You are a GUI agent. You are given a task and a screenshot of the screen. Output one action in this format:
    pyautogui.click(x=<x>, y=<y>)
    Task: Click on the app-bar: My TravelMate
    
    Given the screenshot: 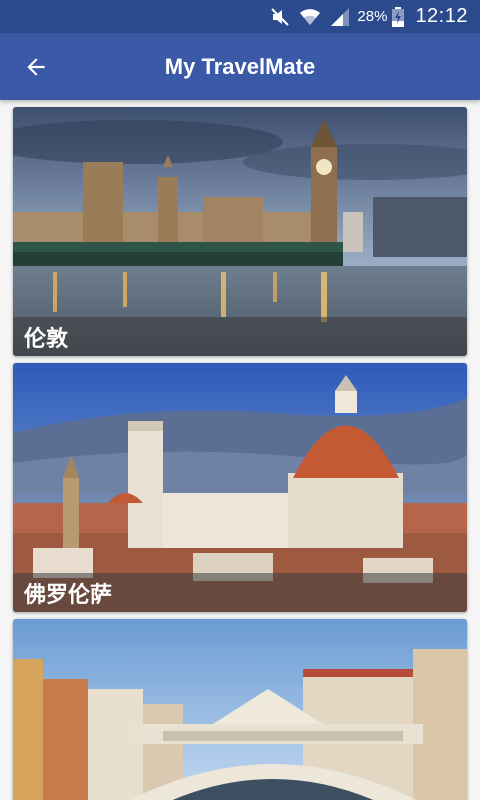 What is the action you would take?
    pyautogui.click(x=240, y=66)
    